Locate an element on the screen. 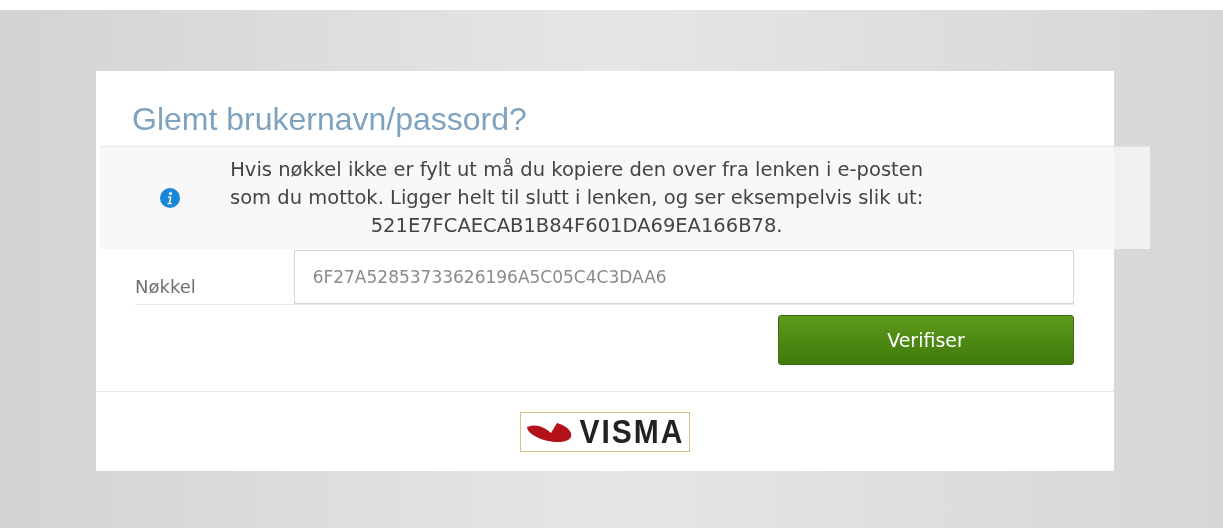 The width and height of the screenshot is (1223, 528). verify-button: Verifiser is located at coordinates (926, 340).